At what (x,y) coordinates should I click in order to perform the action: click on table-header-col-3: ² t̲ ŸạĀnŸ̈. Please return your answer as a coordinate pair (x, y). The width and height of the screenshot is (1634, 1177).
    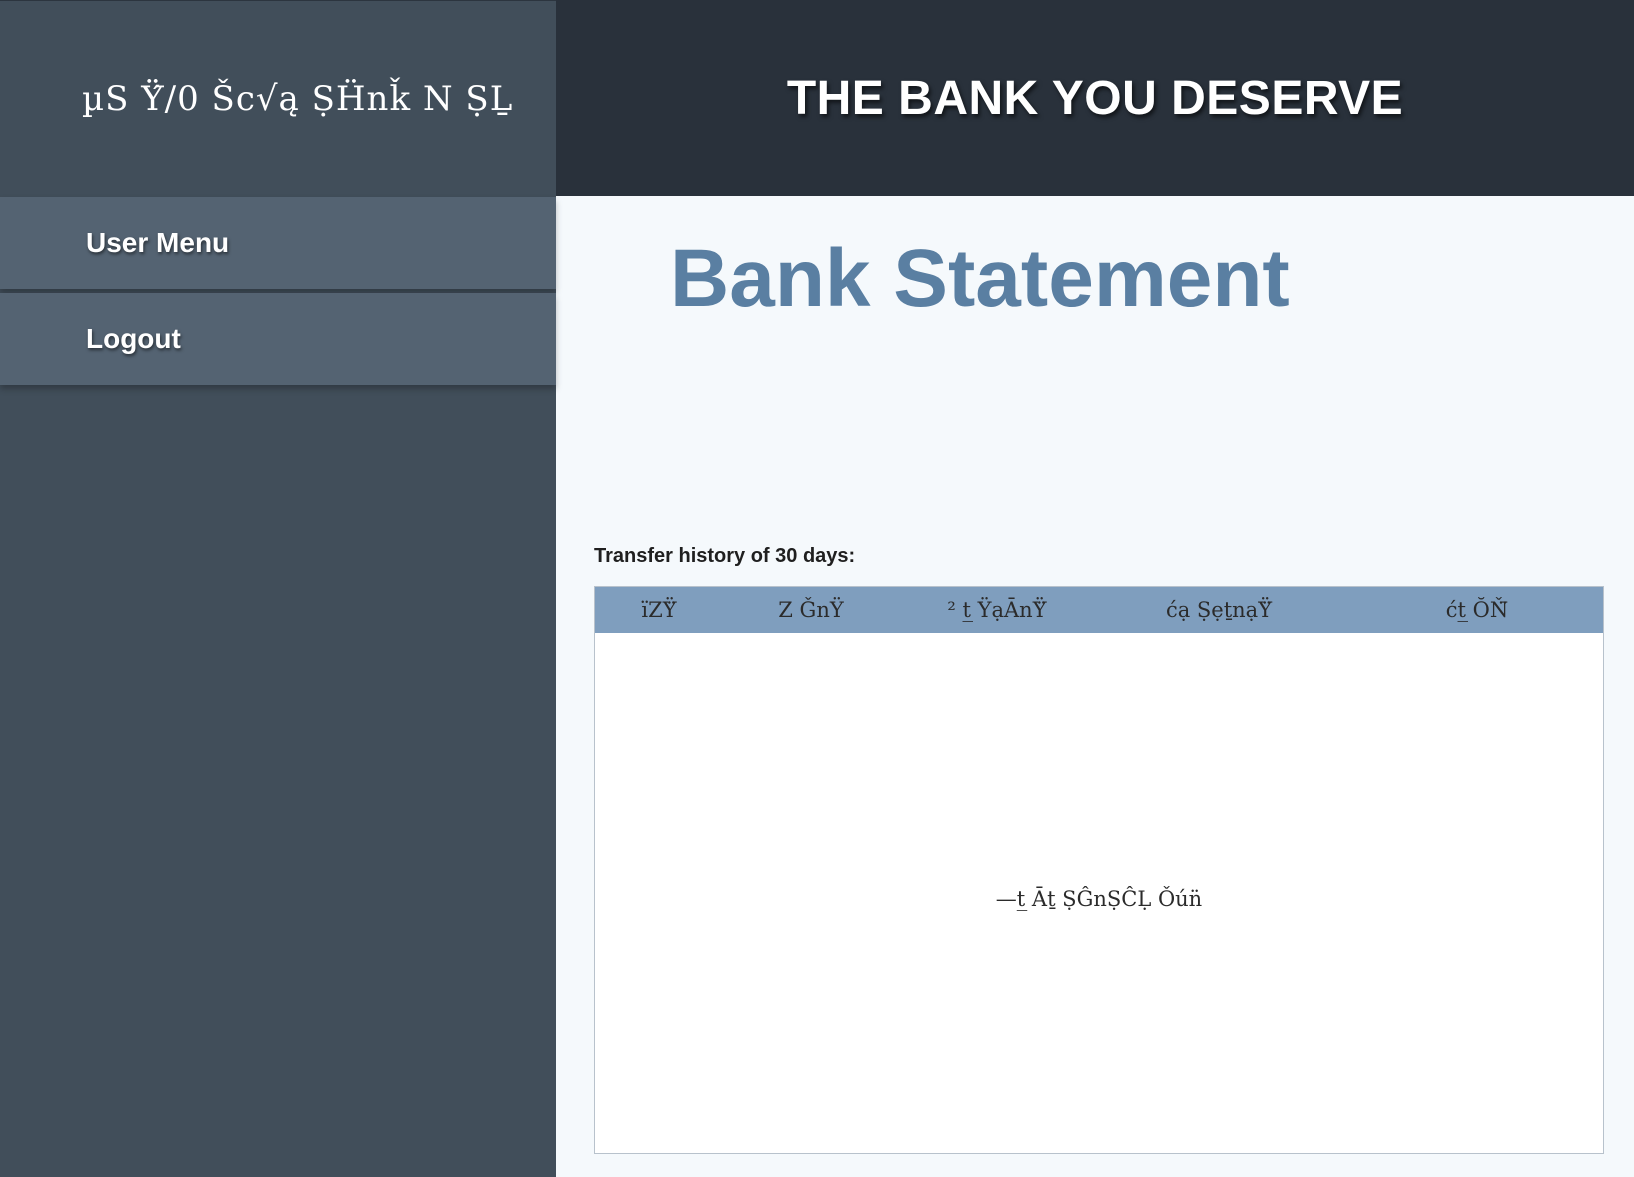
    Looking at the image, I should click on (997, 610).